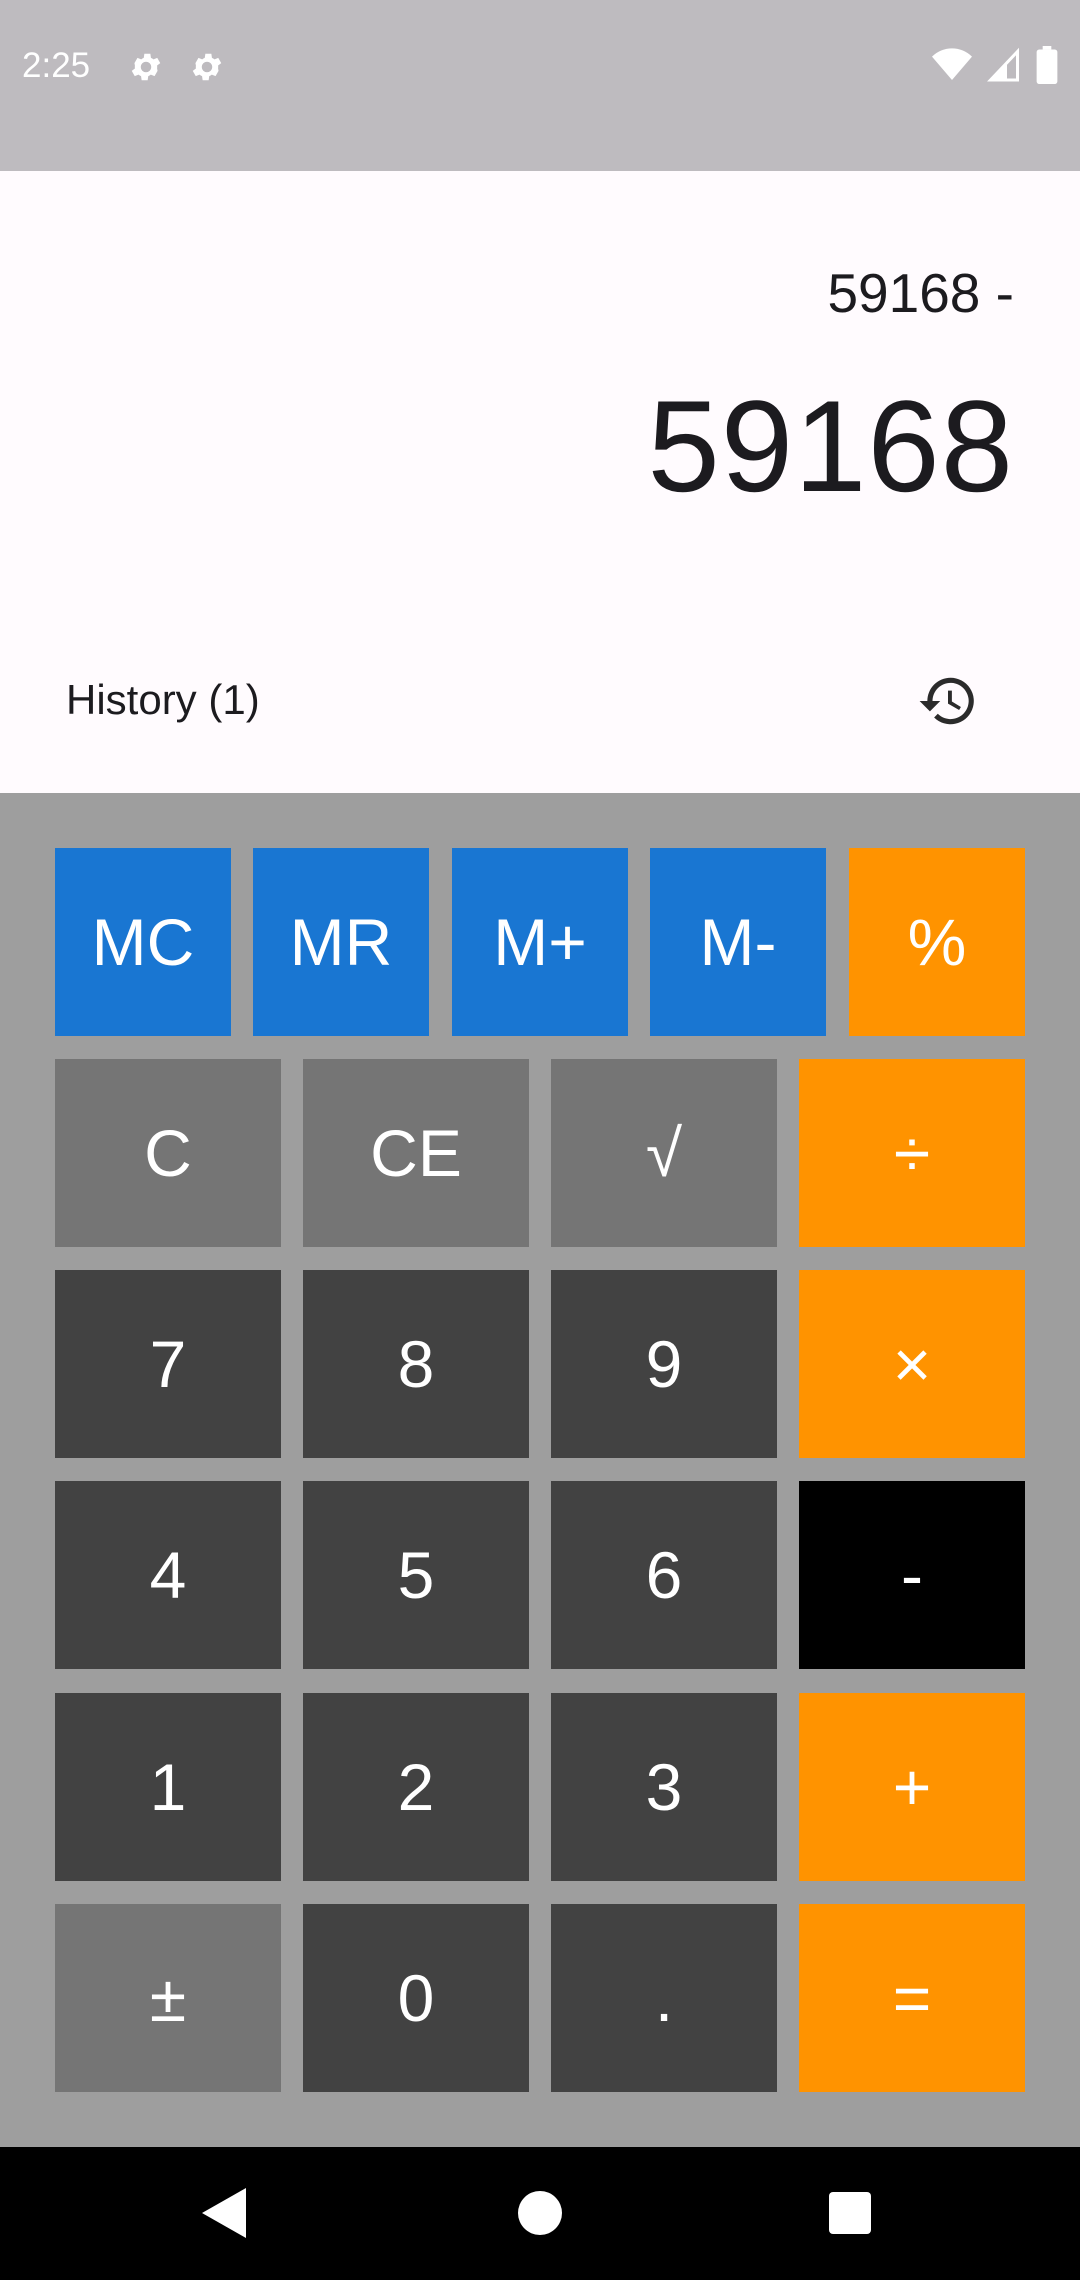  What do you see at coordinates (416, 1998) in the screenshot?
I see `digit-0-button: 0` at bounding box center [416, 1998].